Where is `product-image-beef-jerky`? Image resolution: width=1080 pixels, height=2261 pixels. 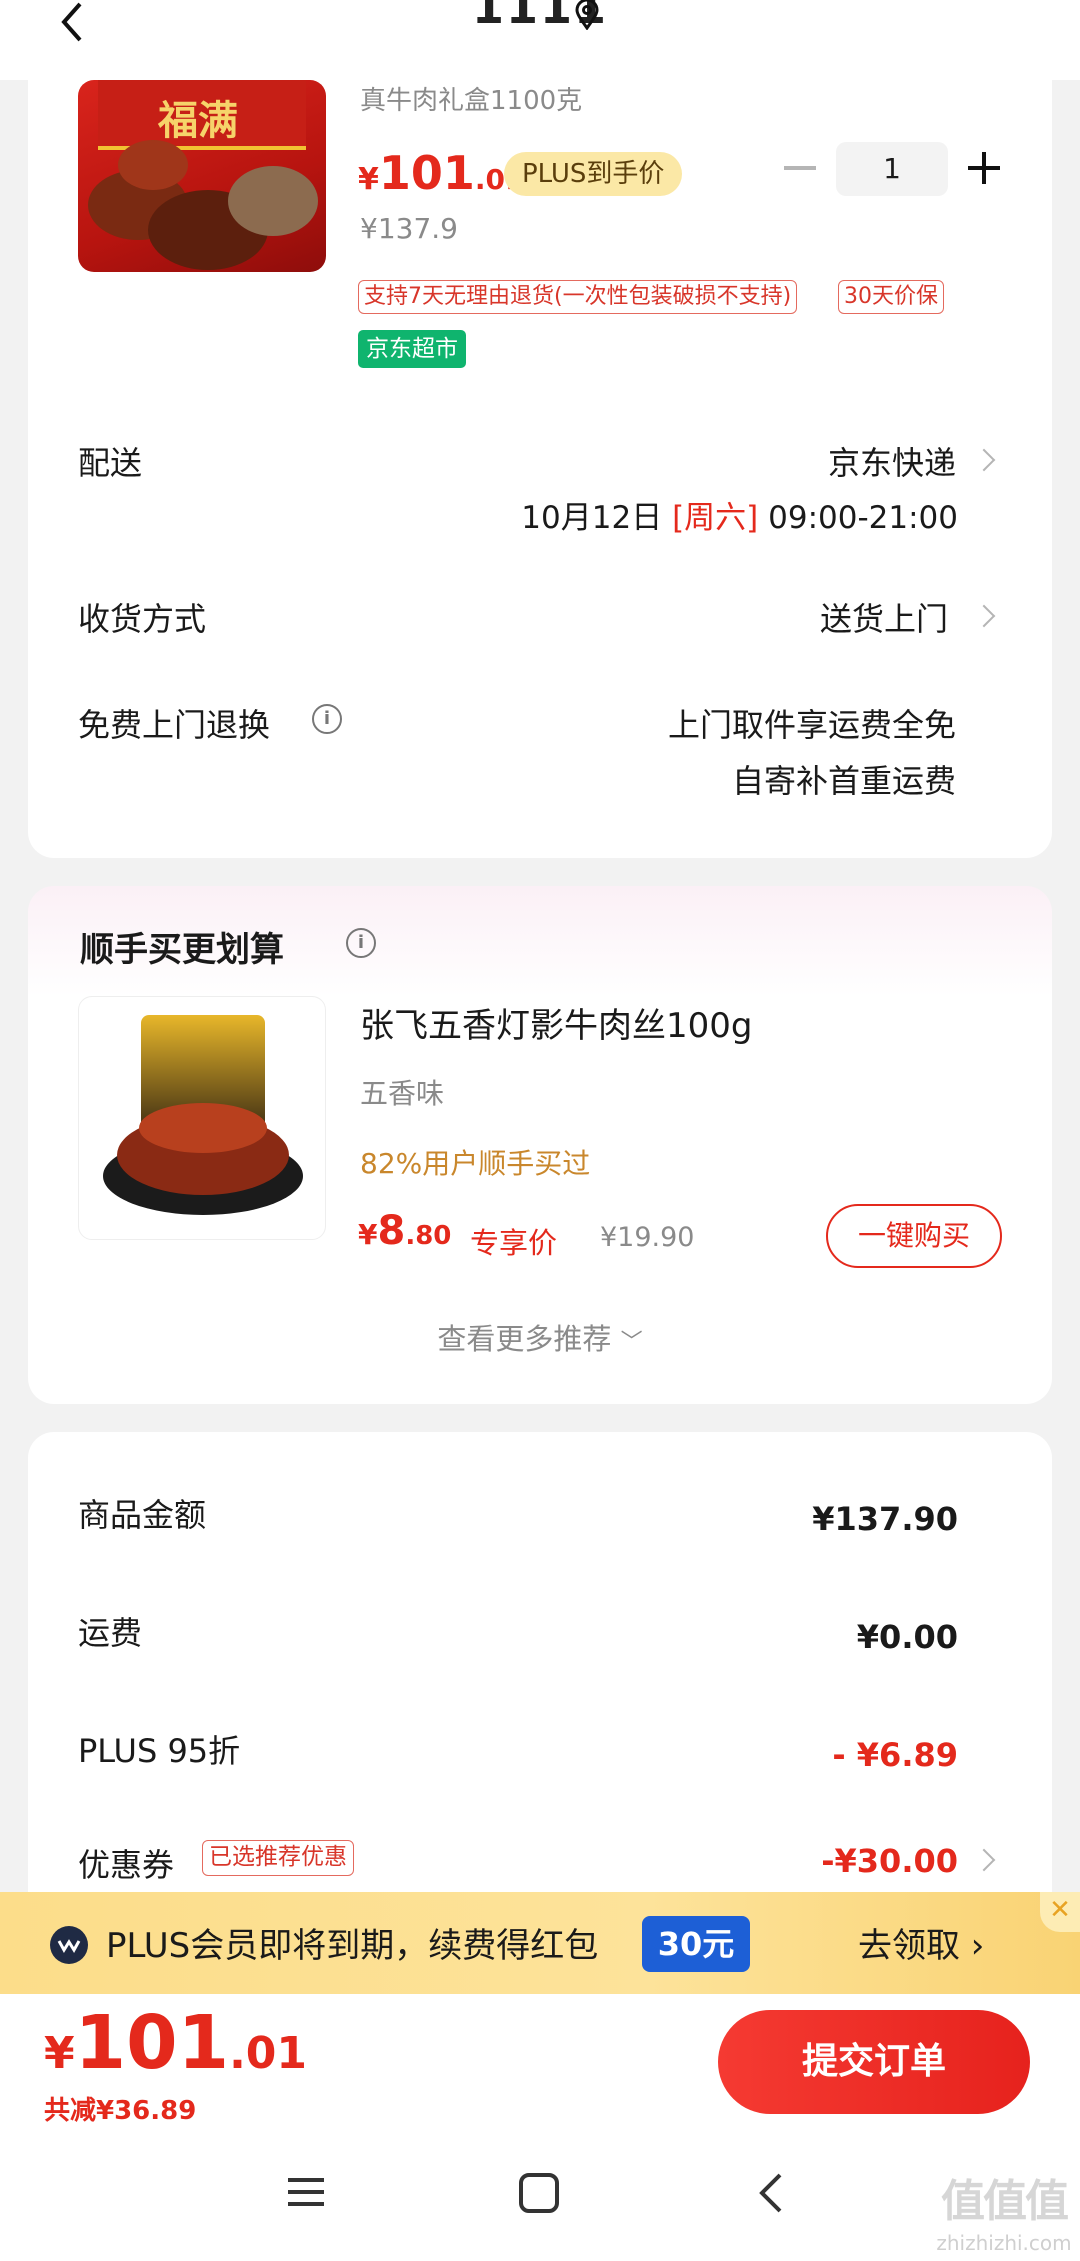 product-image-beef-jerky is located at coordinates (202, 1118).